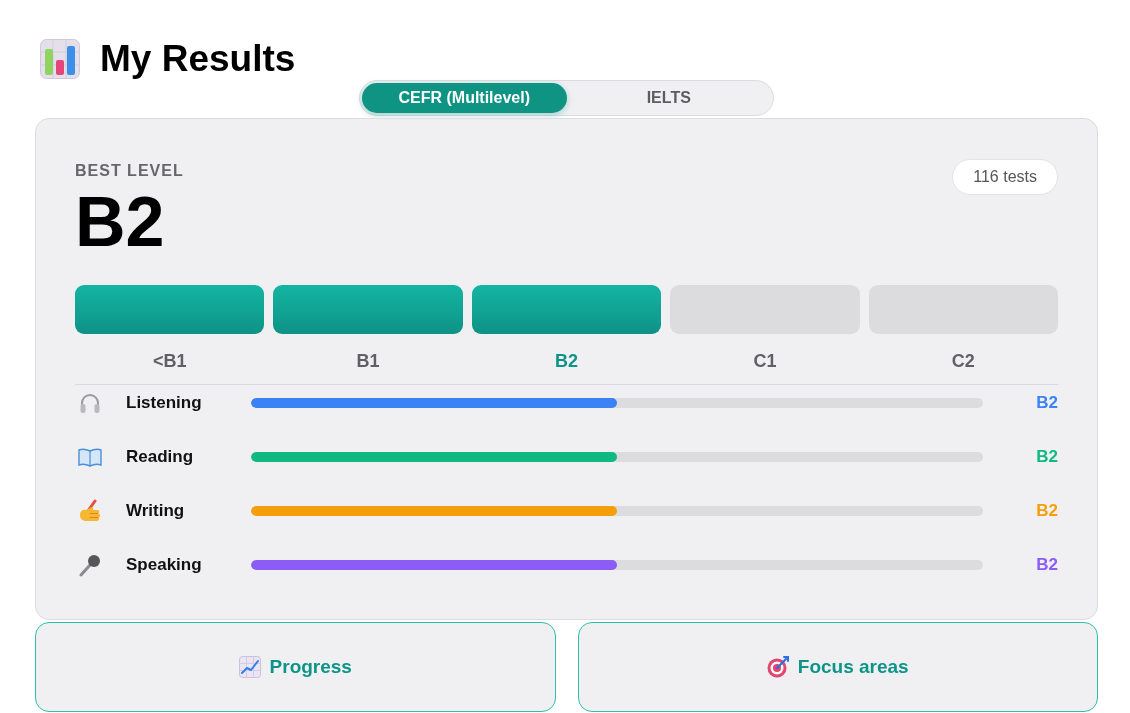  Describe the element at coordinates (777, 667) in the screenshot. I see `target-icon` at that location.